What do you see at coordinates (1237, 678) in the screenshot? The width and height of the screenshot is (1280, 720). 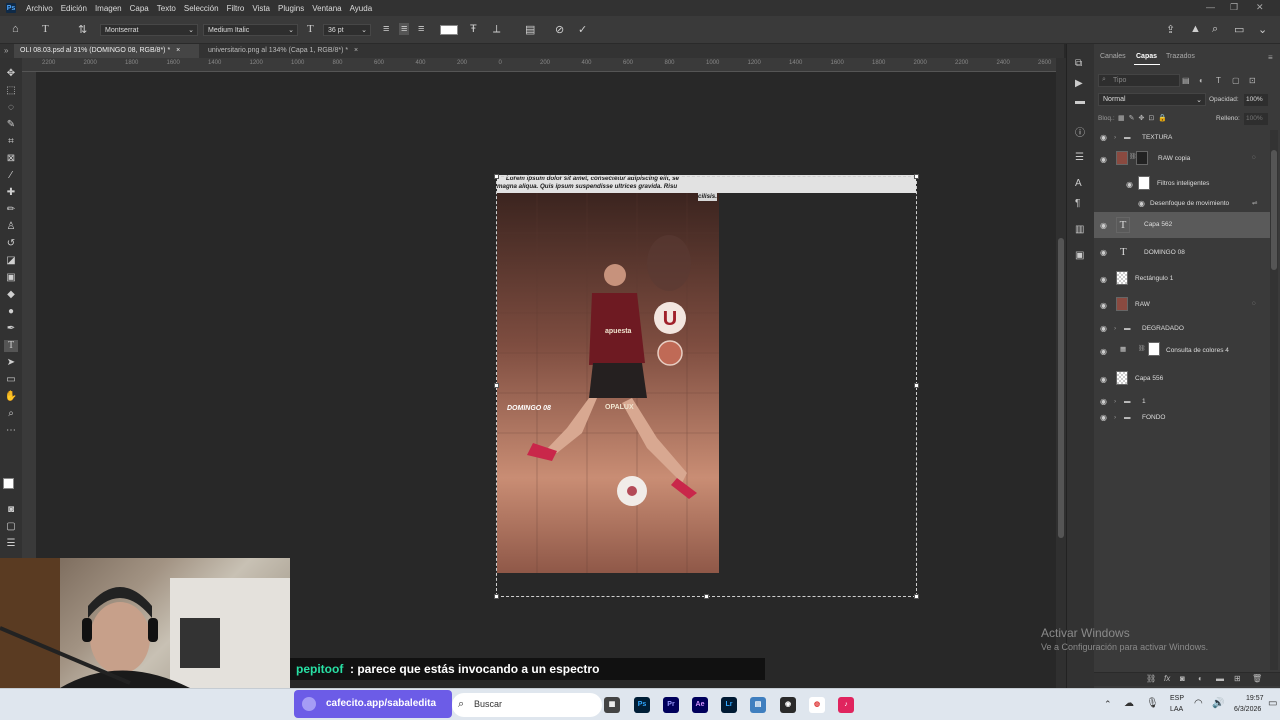 I see `new-layer-icon: ⊞` at bounding box center [1237, 678].